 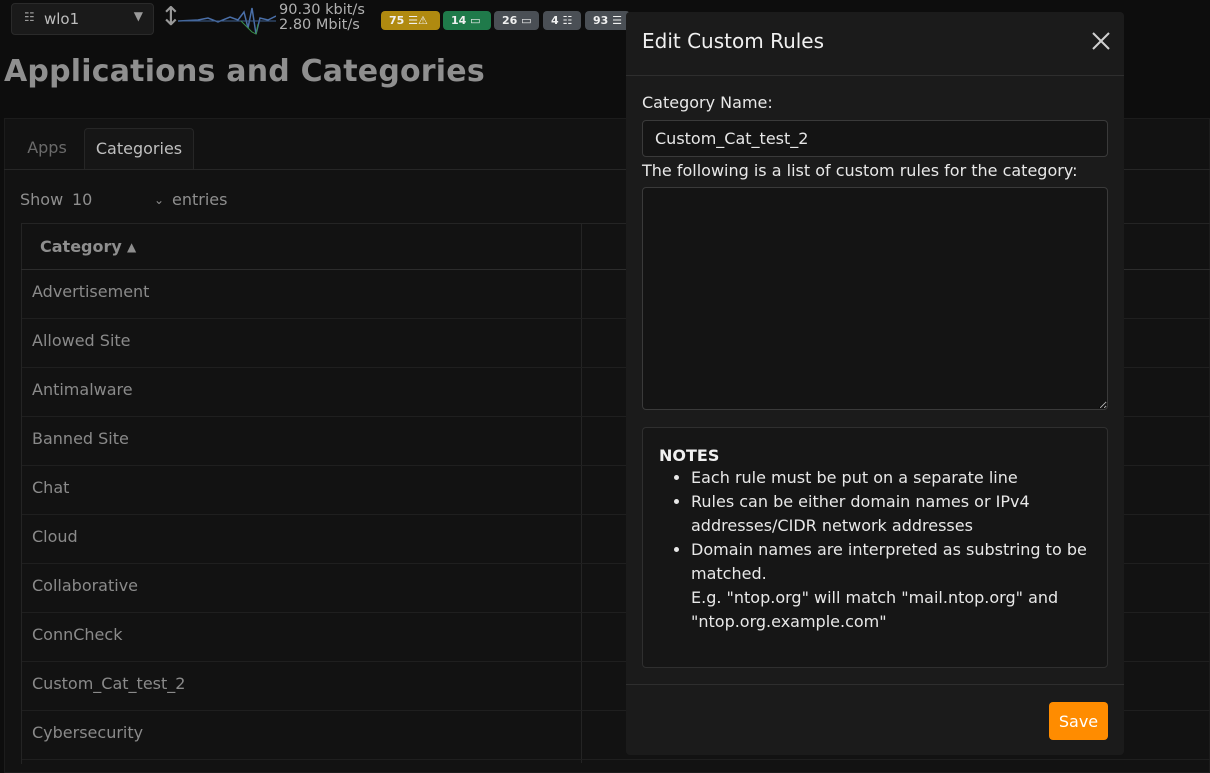 I want to click on category-cell: ConnCheck, so click(x=77, y=634).